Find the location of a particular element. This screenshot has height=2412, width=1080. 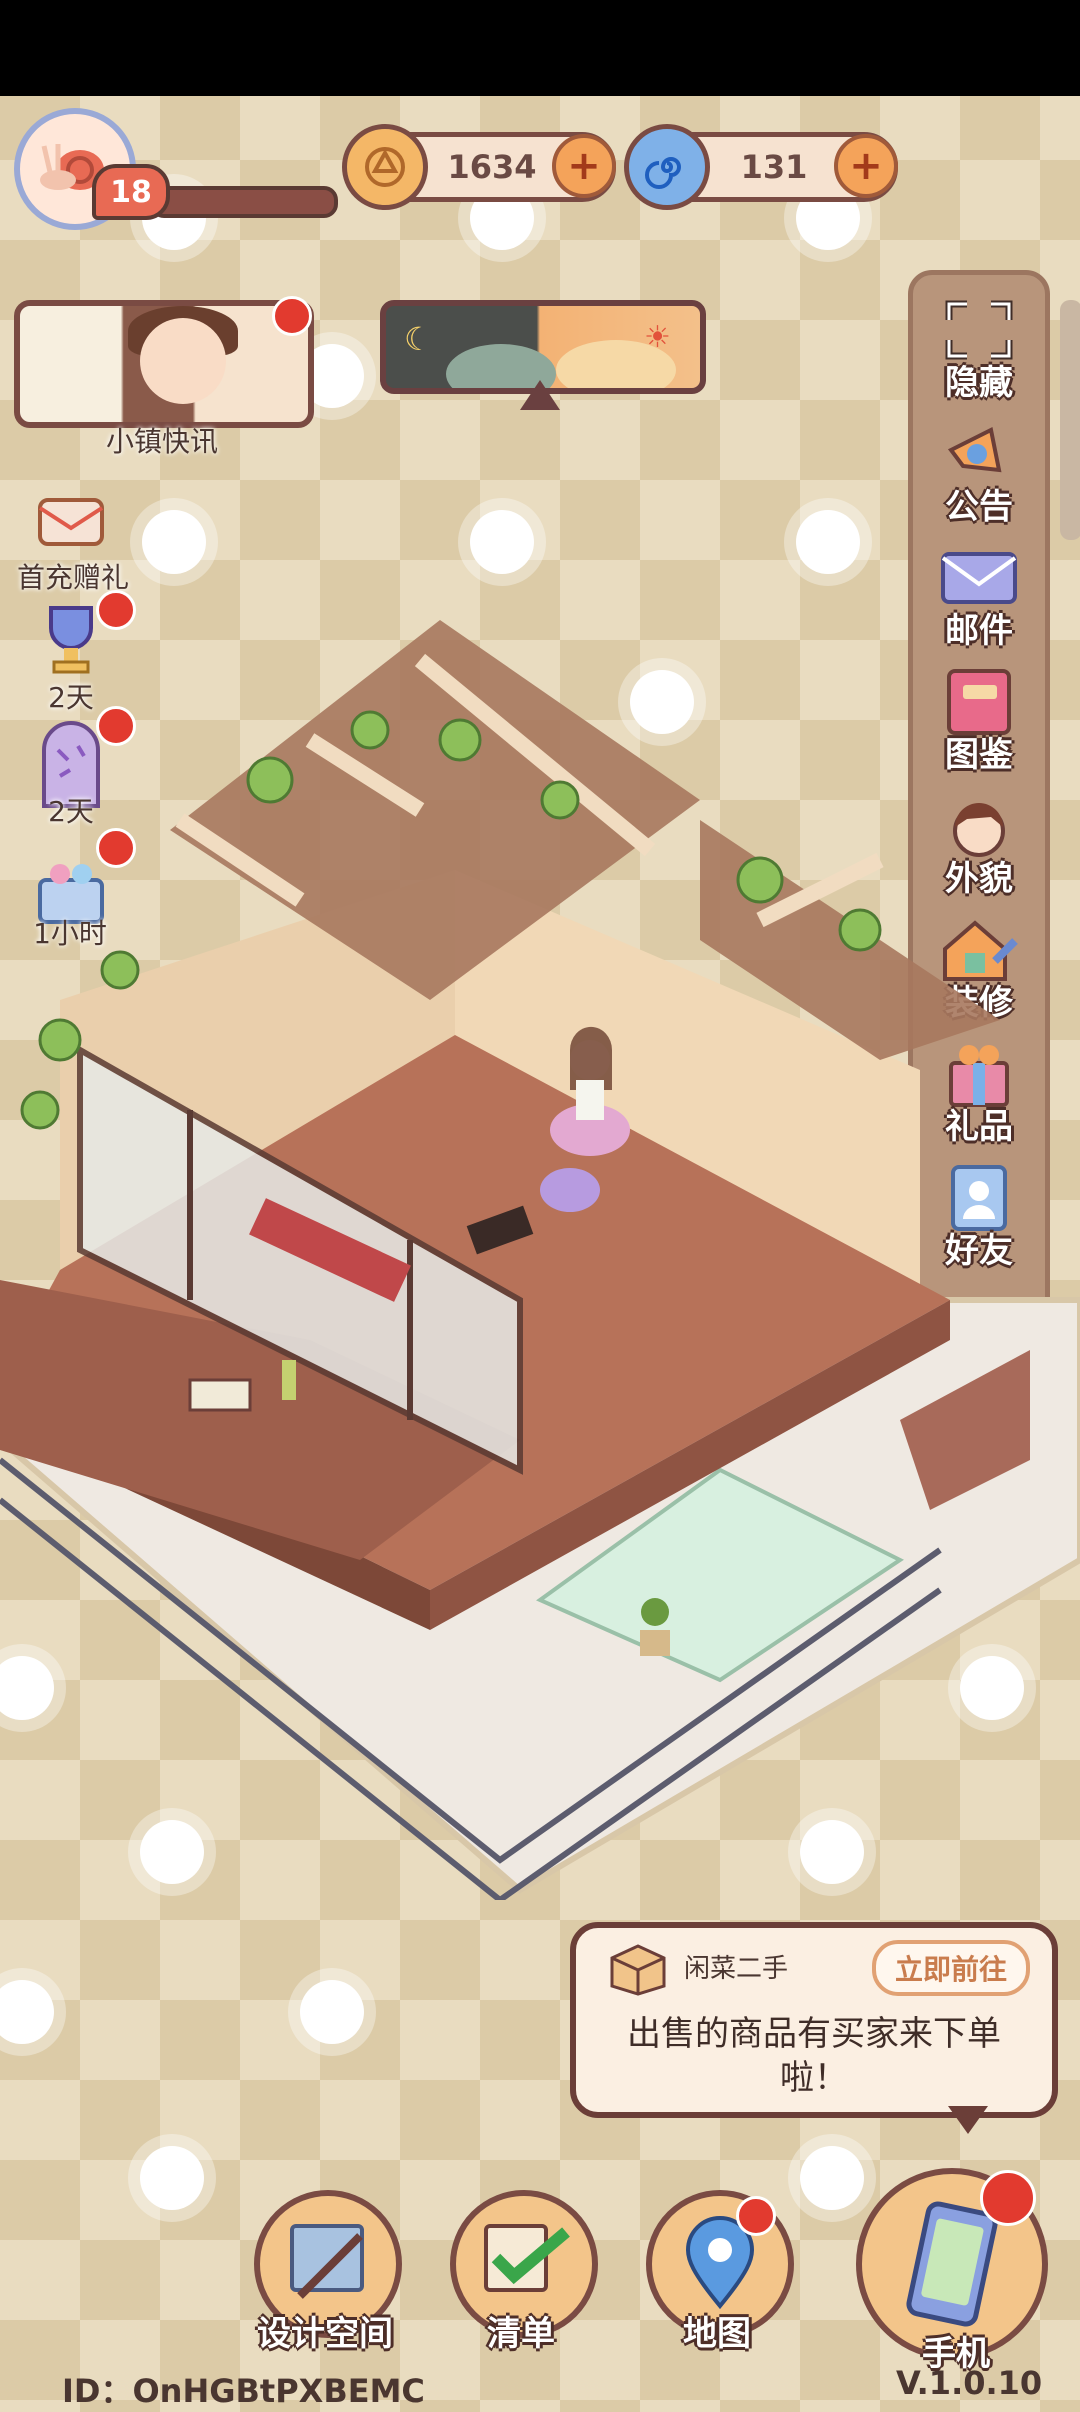

menu-label-hide: 隐藏 is located at coordinates (979, 383).